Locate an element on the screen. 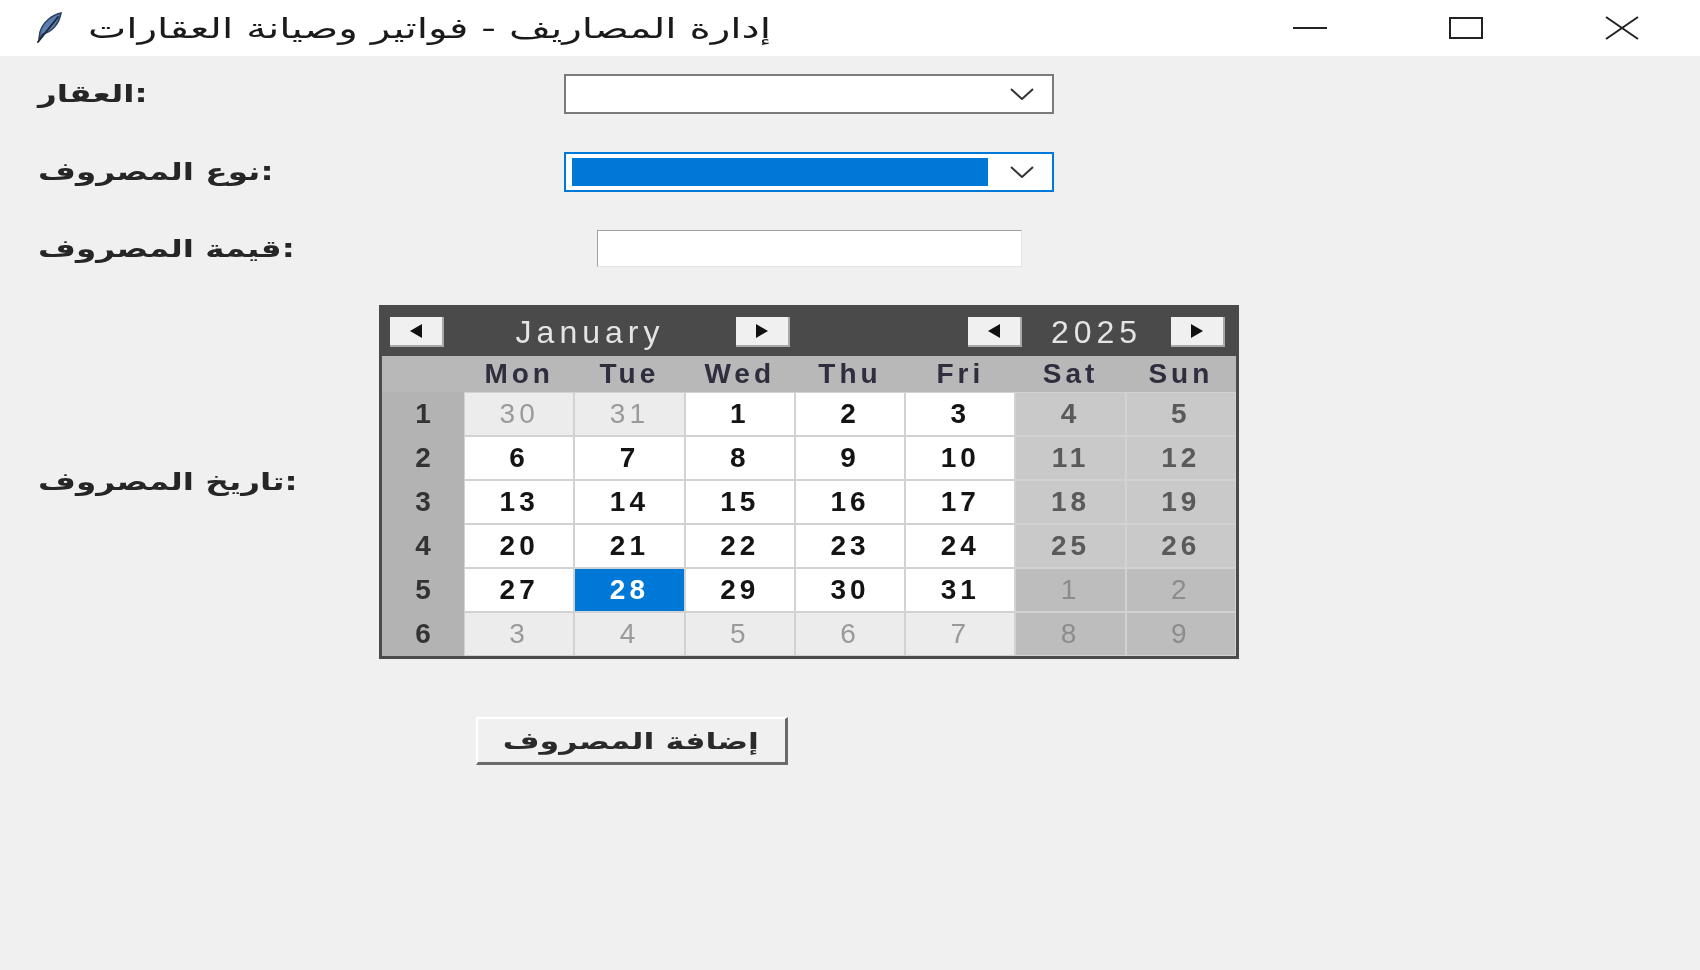 The width and height of the screenshot is (1700, 970). previous-year-button is located at coordinates (995, 332).